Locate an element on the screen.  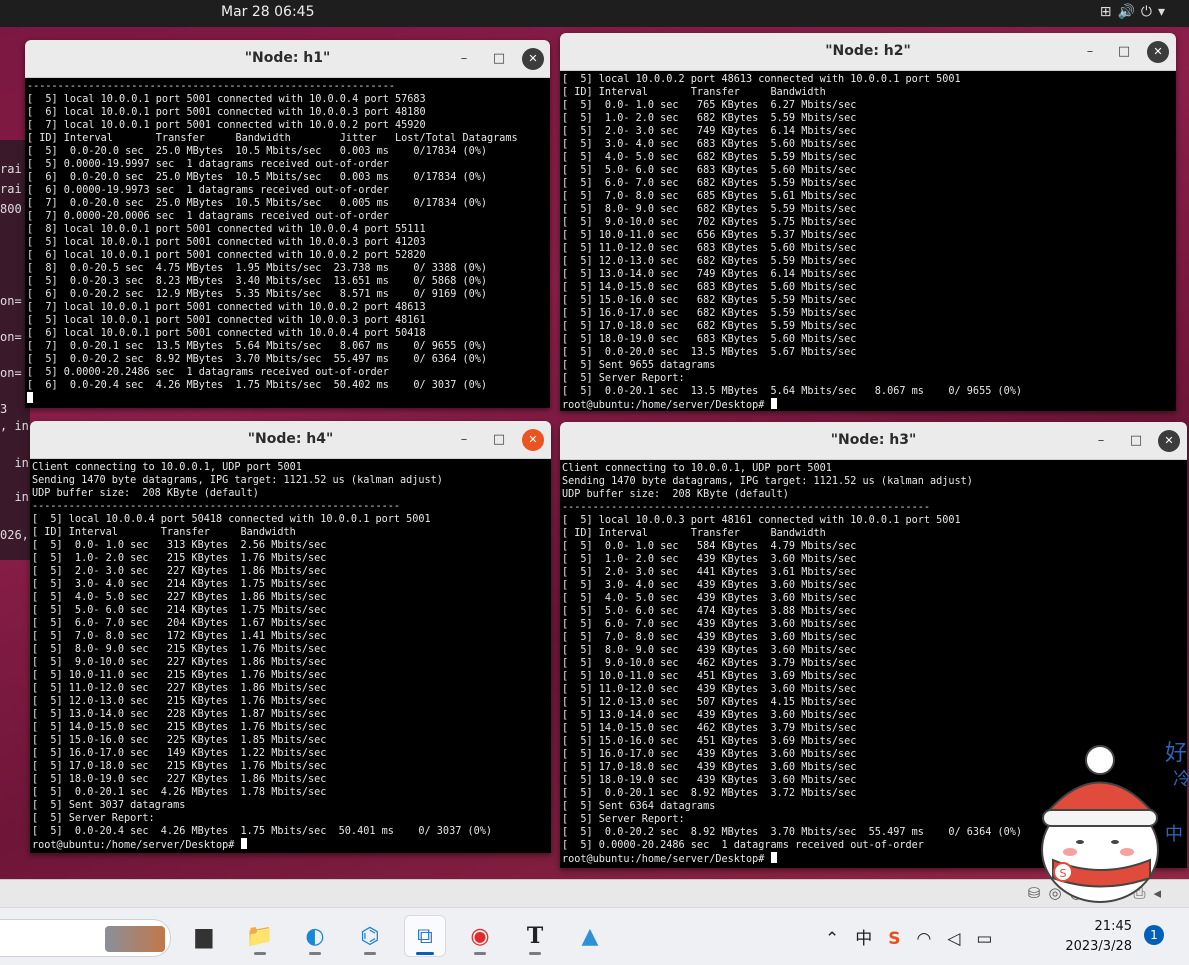
netease-music-icon: ◉ is located at coordinates (480, 936).